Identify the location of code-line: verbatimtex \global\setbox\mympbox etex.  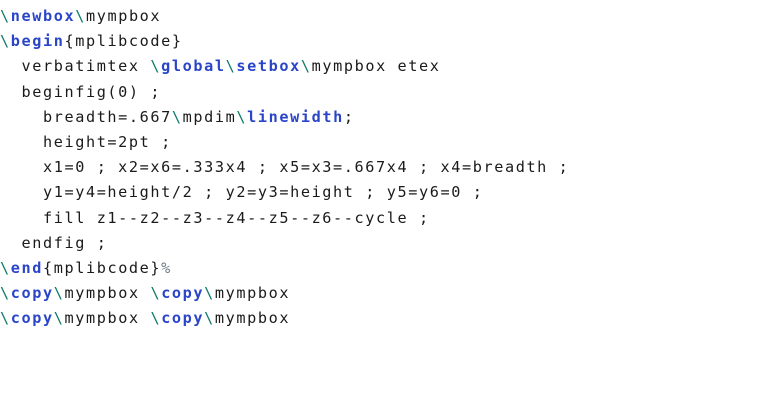
(384, 66).